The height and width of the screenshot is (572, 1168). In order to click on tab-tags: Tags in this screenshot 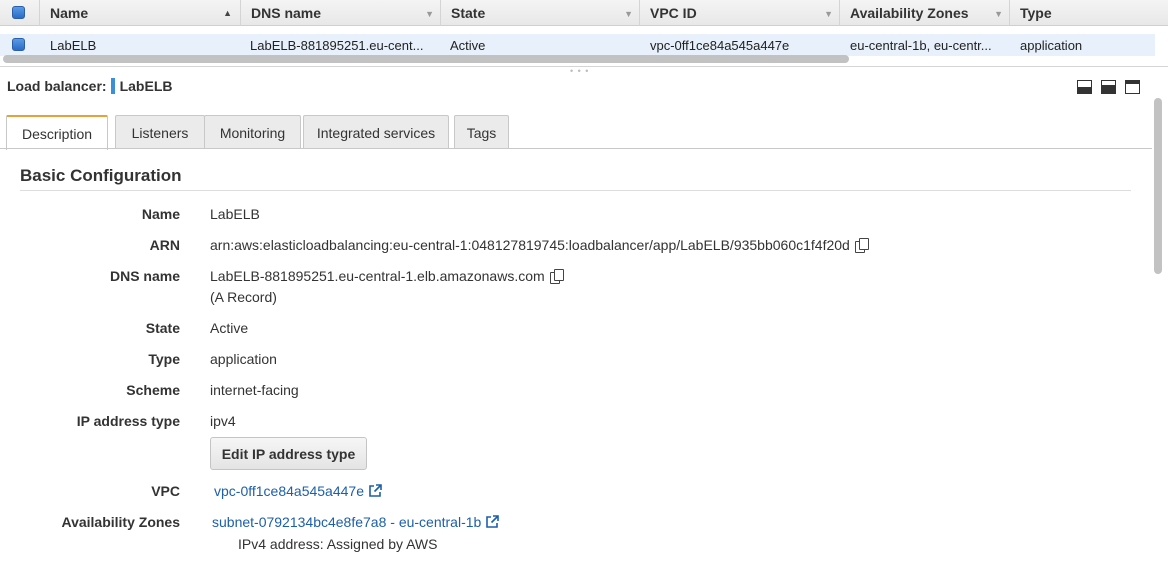, I will do `click(481, 132)`.